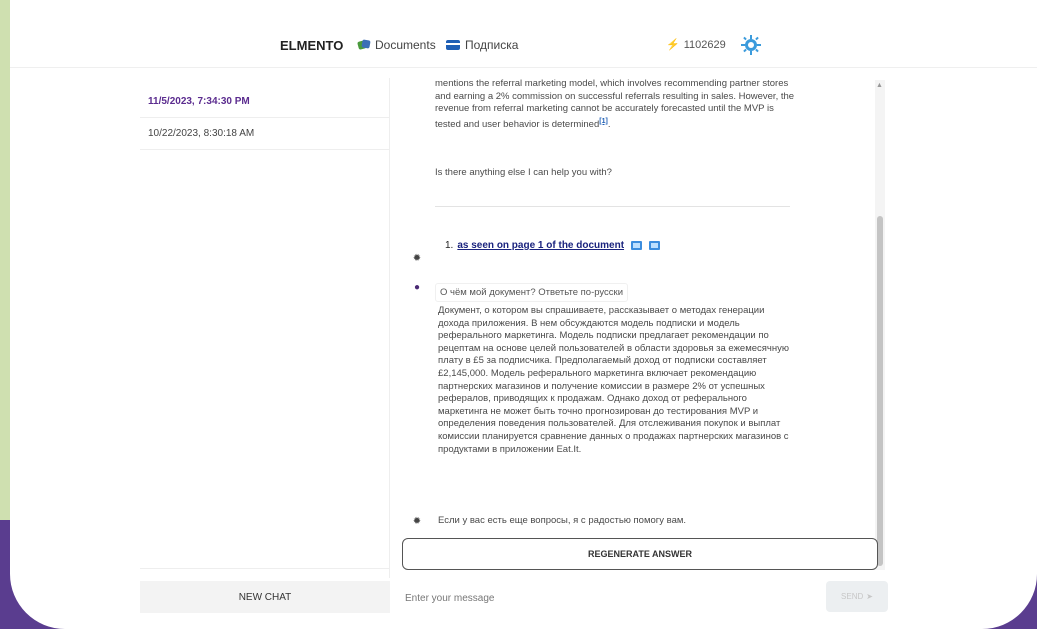 The height and width of the screenshot is (629, 1037). What do you see at coordinates (265, 597) in the screenshot?
I see `new-chat-button: NEW CHAT` at bounding box center [265, 597].